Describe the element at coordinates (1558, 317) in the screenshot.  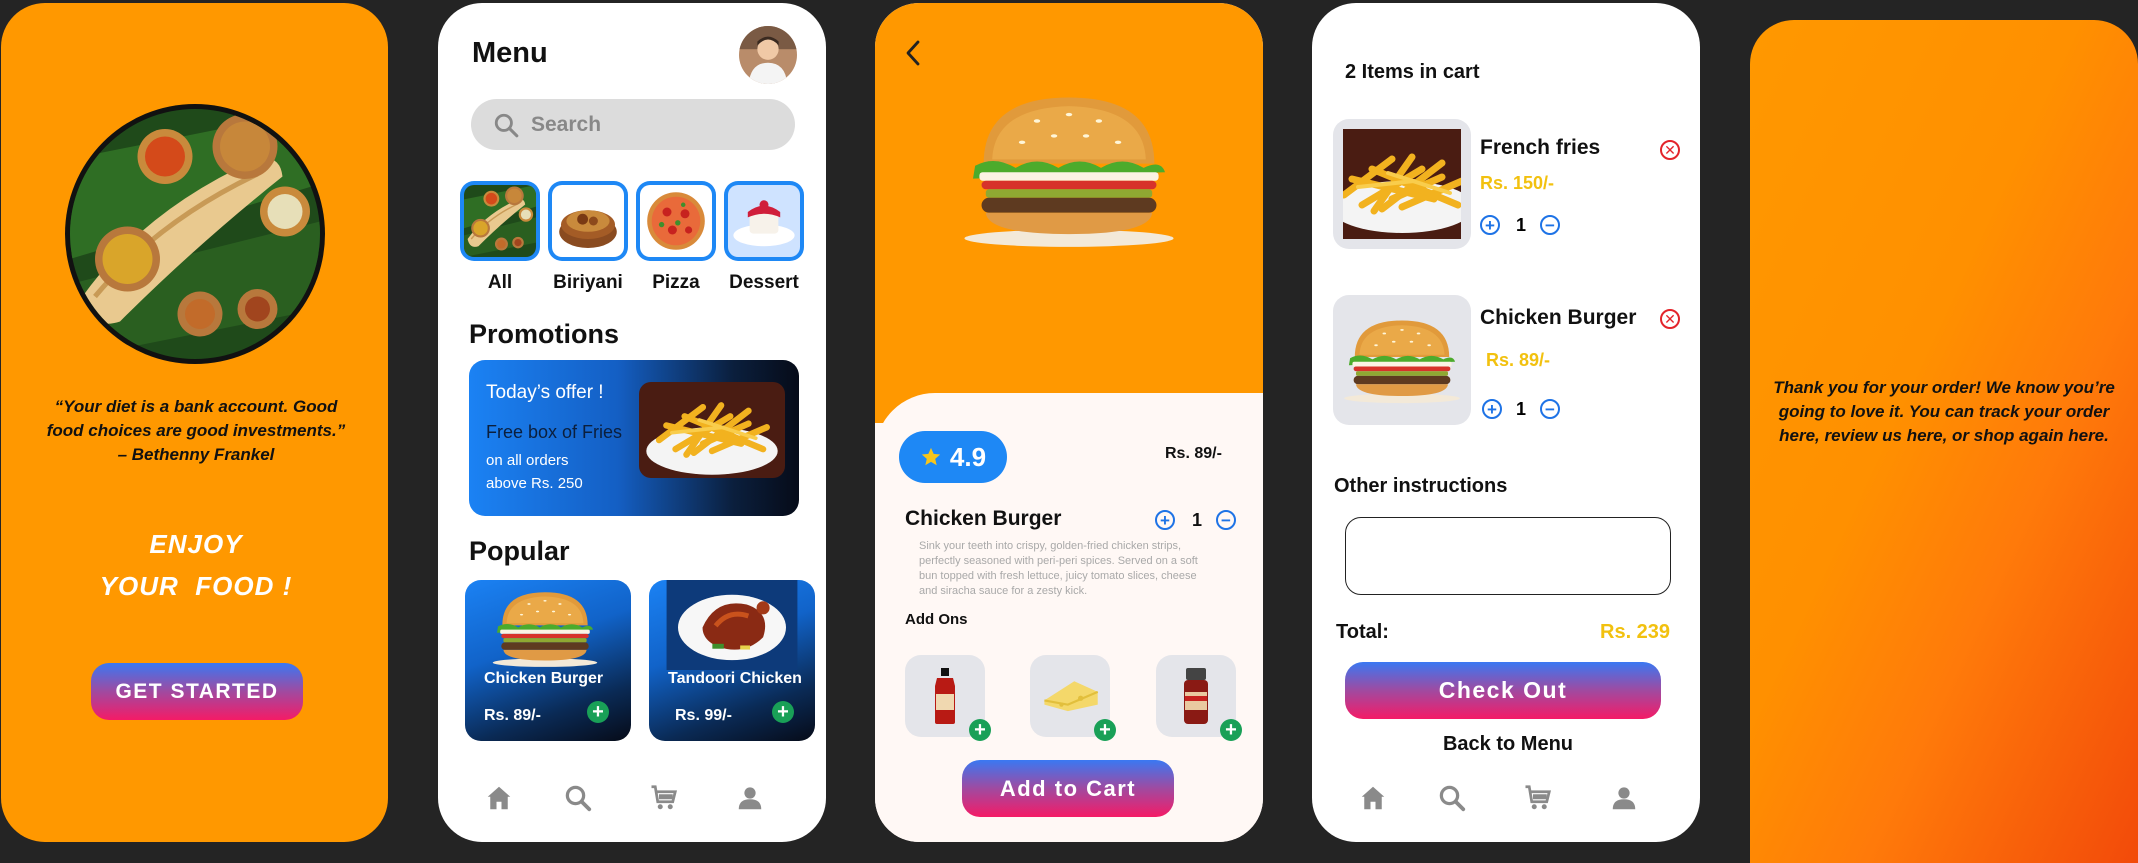
I see `cart-item-name: Chicken Burger` at that location.